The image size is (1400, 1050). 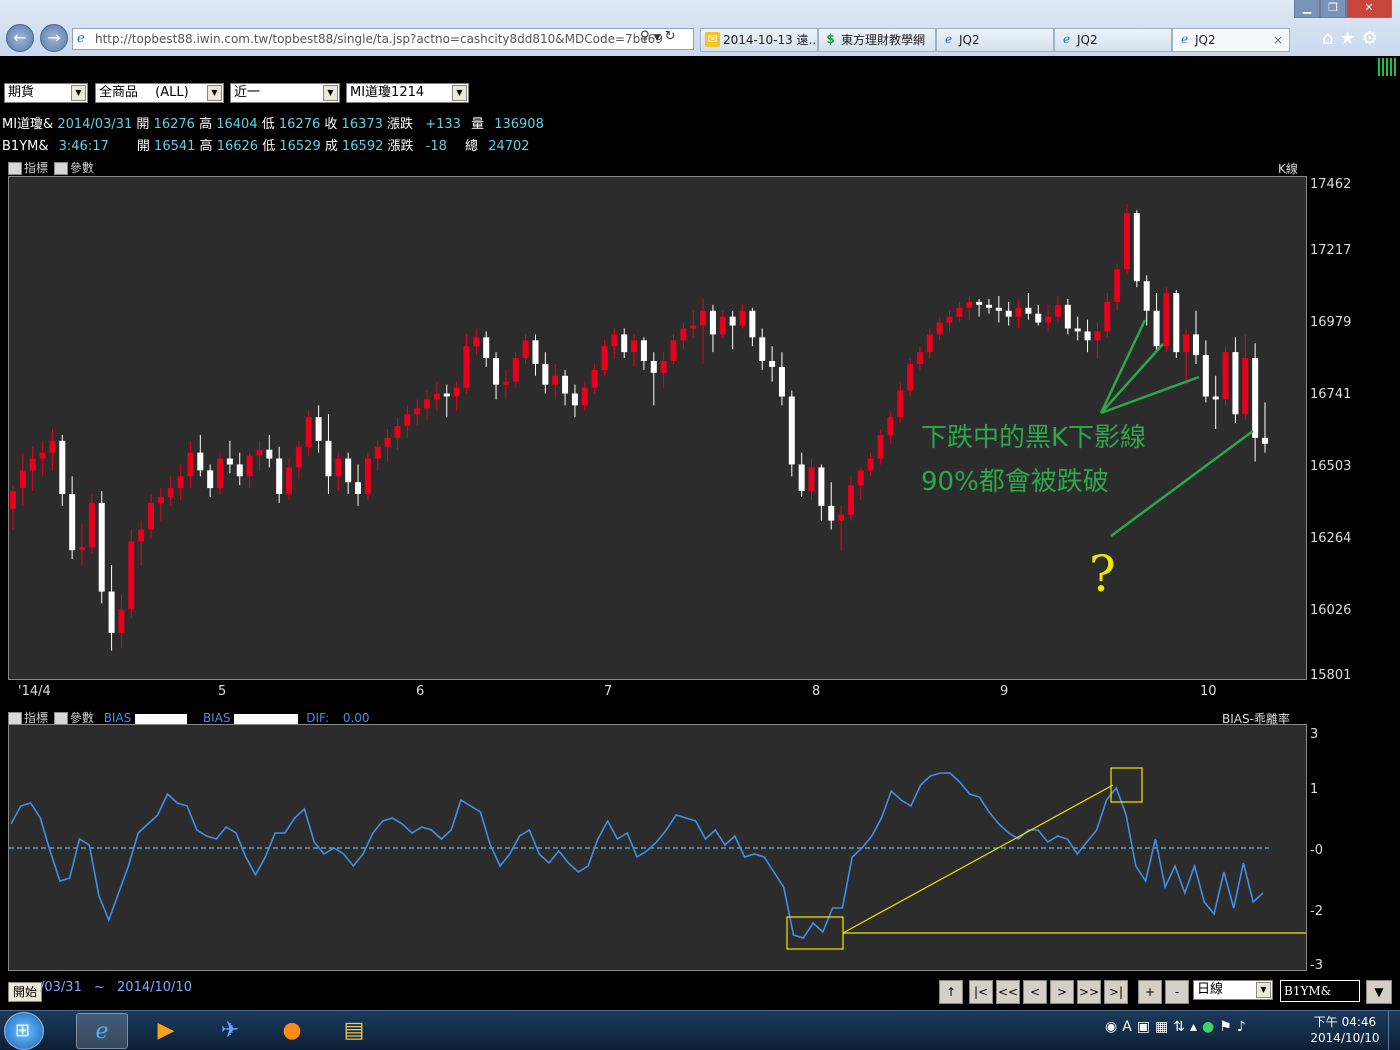 What do you see at coordinates (1320, 991) in the screenshot?
I see `symbol-input: B1YM&` at bounding box center [1320, 991].